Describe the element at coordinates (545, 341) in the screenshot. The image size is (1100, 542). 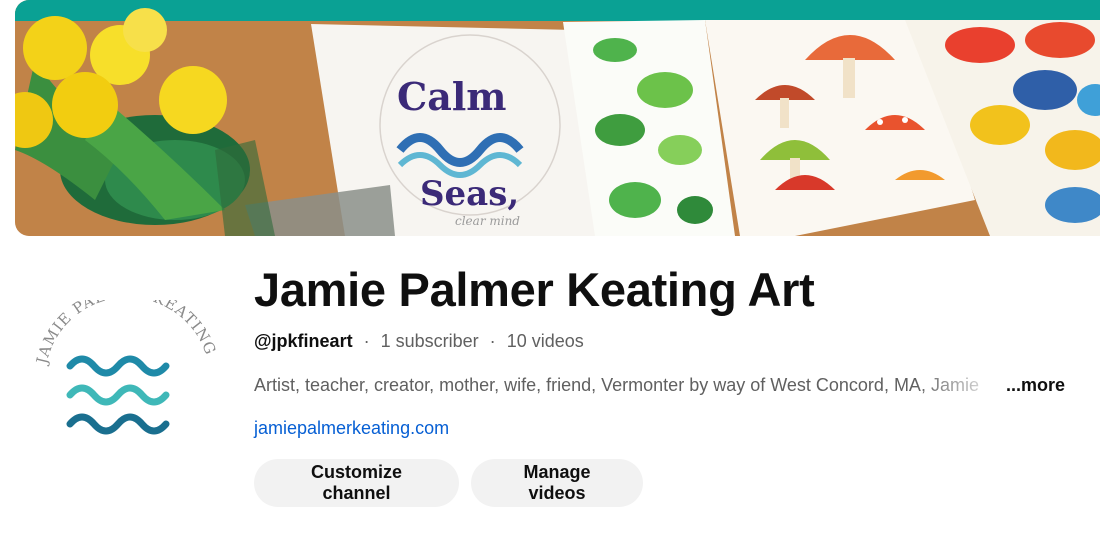
I see `video-count: 10 videos` at that location.